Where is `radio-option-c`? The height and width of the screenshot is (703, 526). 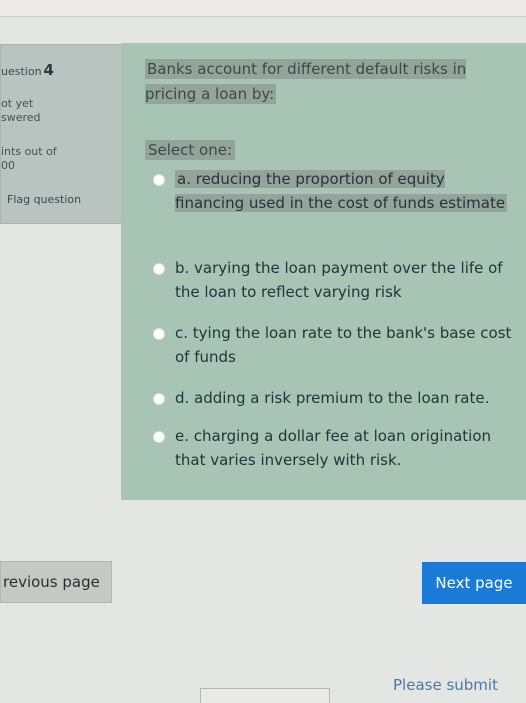
radio-option-c is located at coordinates (159, 334).